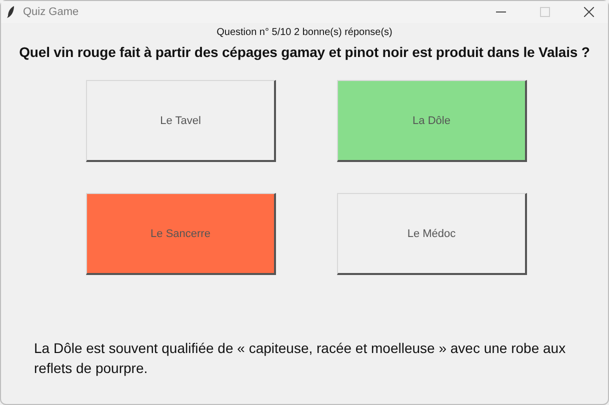 This screenshot has height=405, width=609. What do you see at coordinates (432, 121) in the screenshot?
I see `answer-button: La Dôle` at bounding box center [432, 121].